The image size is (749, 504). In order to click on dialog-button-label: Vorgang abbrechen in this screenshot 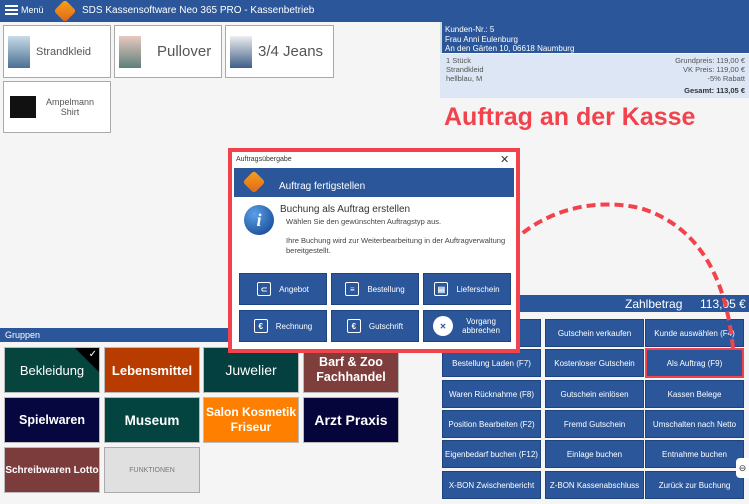, I will do `click(481, 326)`.